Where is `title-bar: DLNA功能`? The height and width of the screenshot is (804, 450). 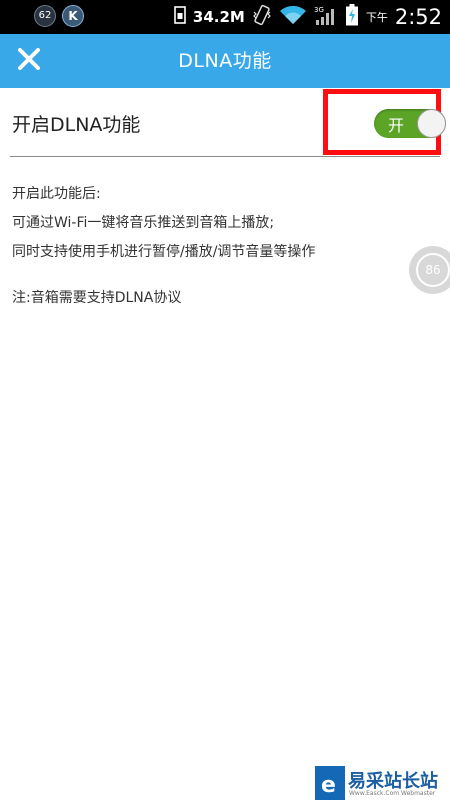
title-bar: DLNA功能 is located at coordinates (225, 61).